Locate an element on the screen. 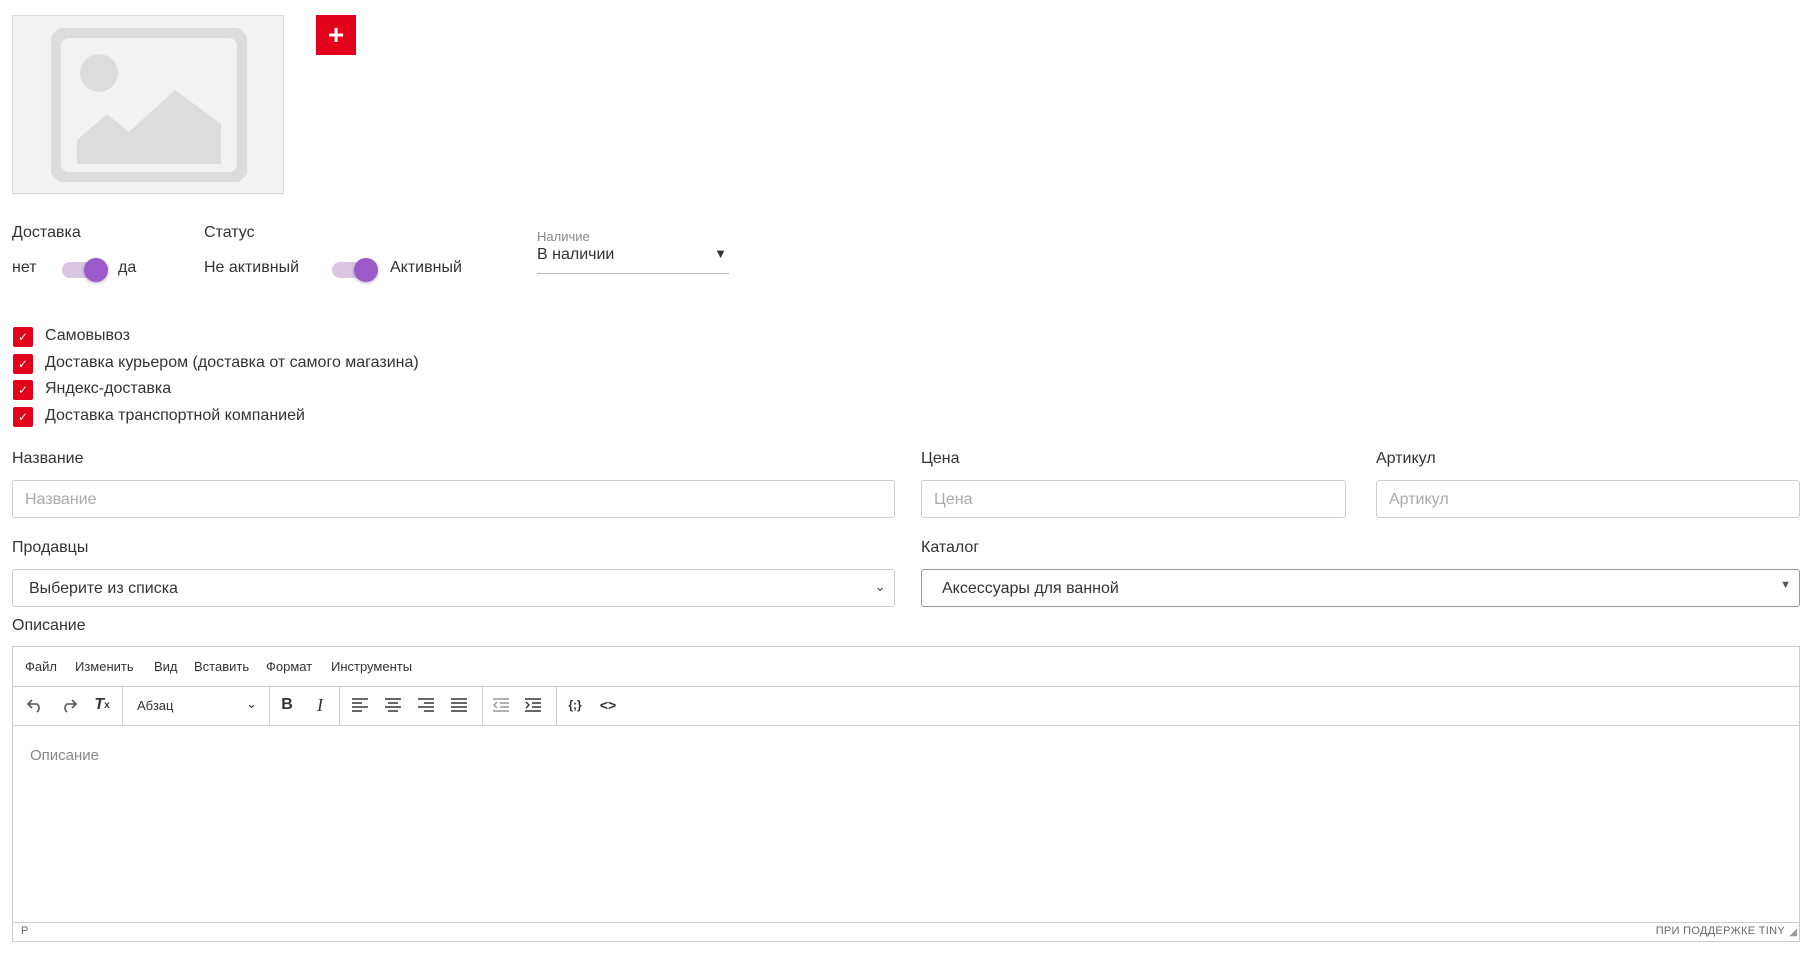 The height and width of the screenshot is (956, 1810). delivery-off-label: нет is located at coordinates (24, 267).